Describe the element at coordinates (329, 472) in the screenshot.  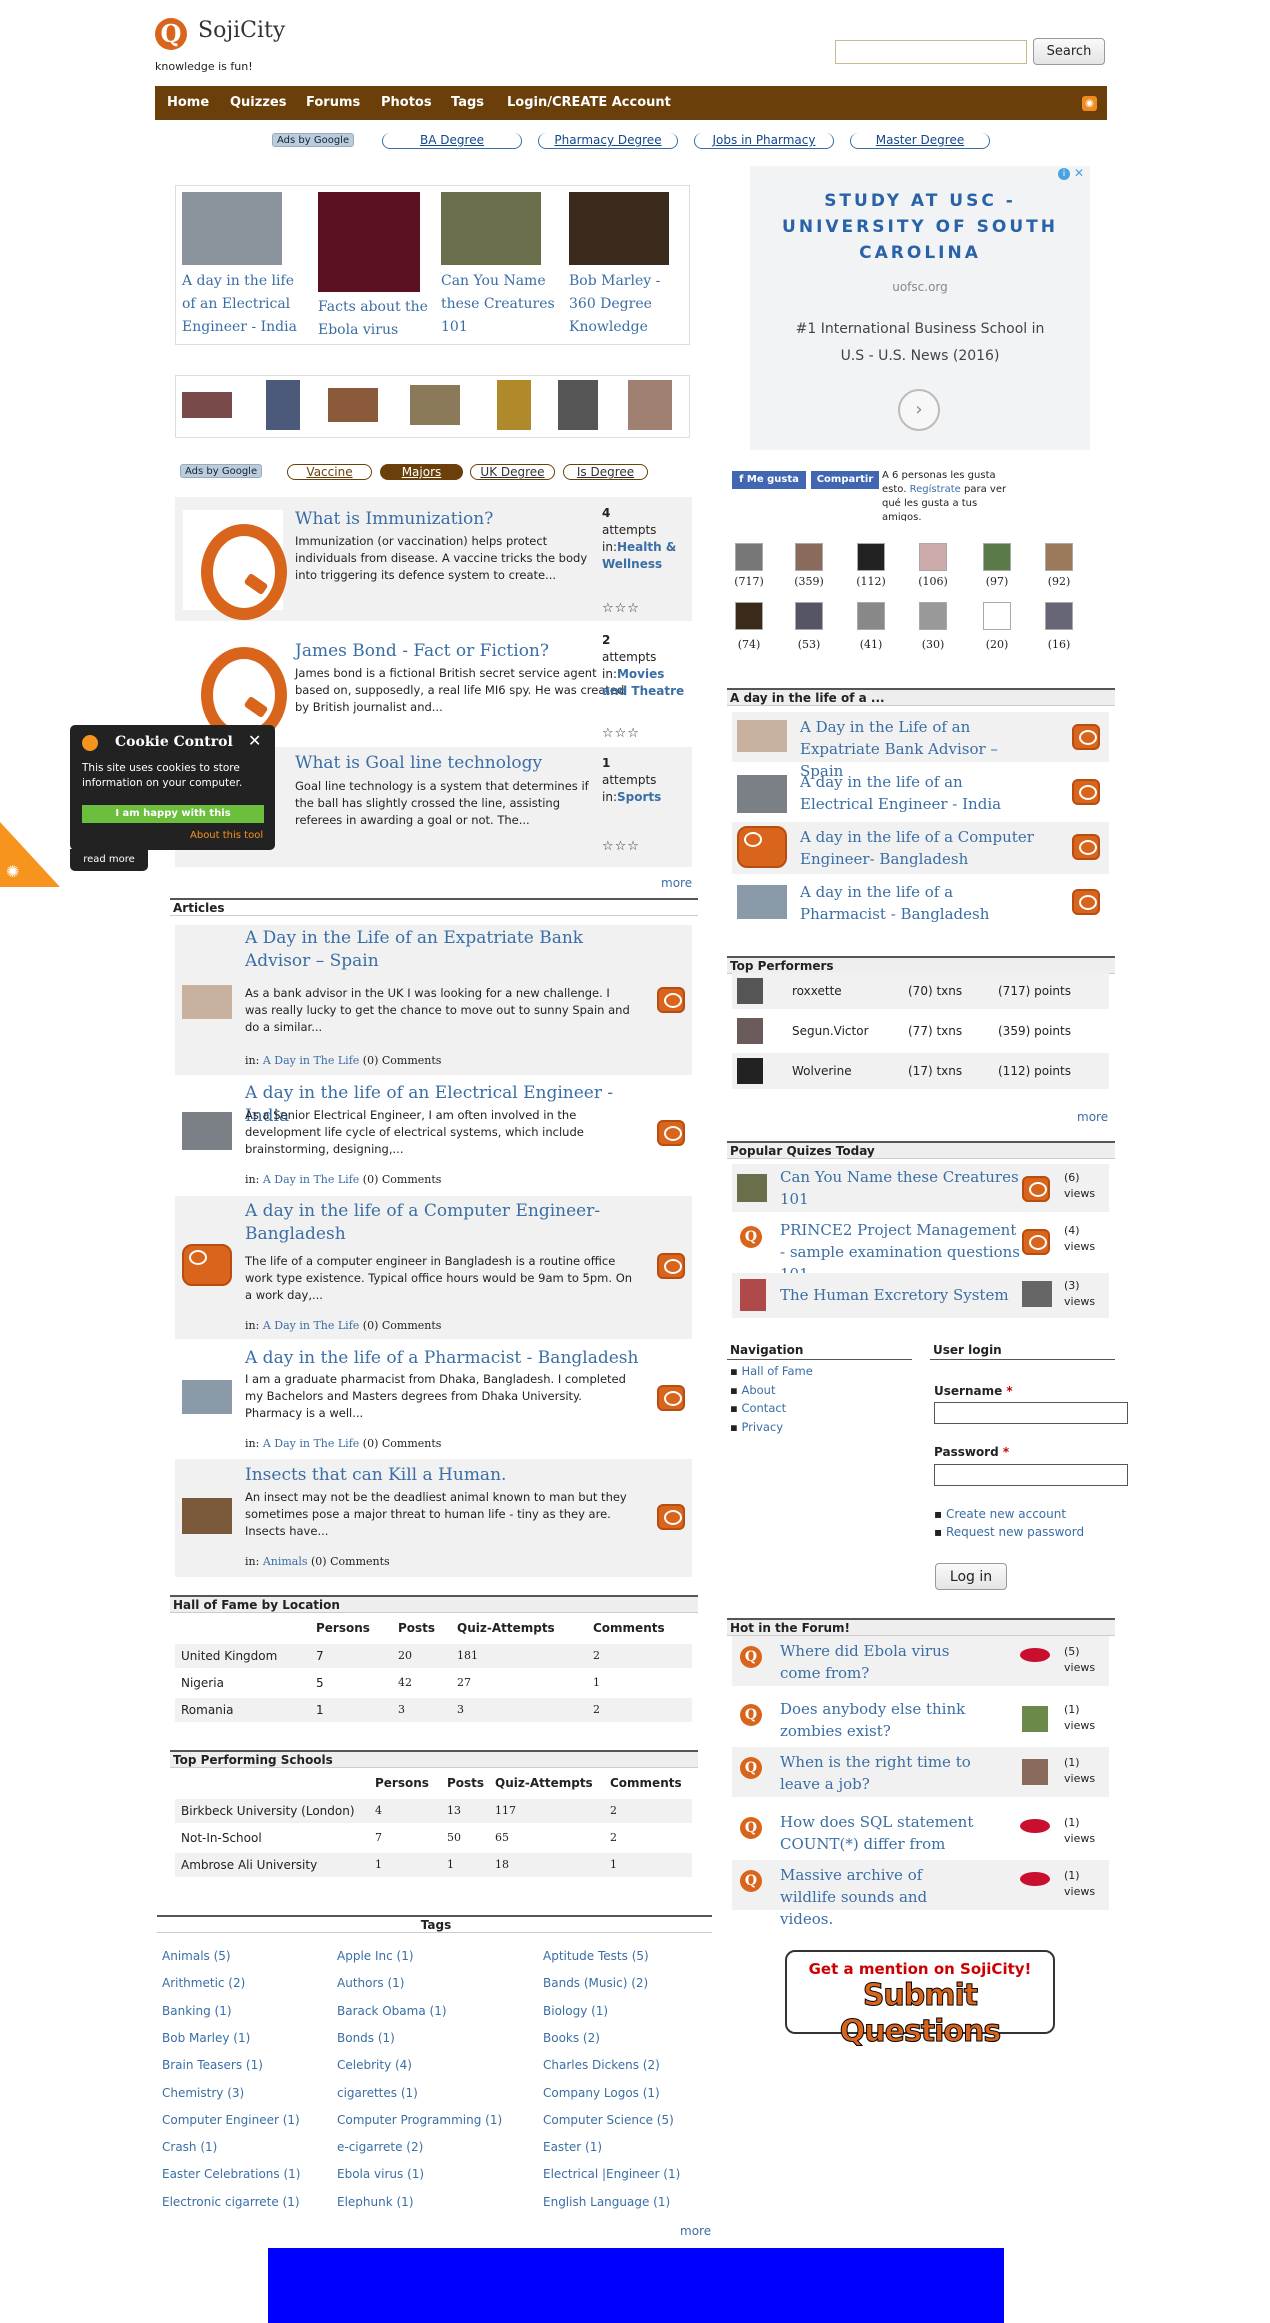
I see `ad-link: Vaccine` at that location.